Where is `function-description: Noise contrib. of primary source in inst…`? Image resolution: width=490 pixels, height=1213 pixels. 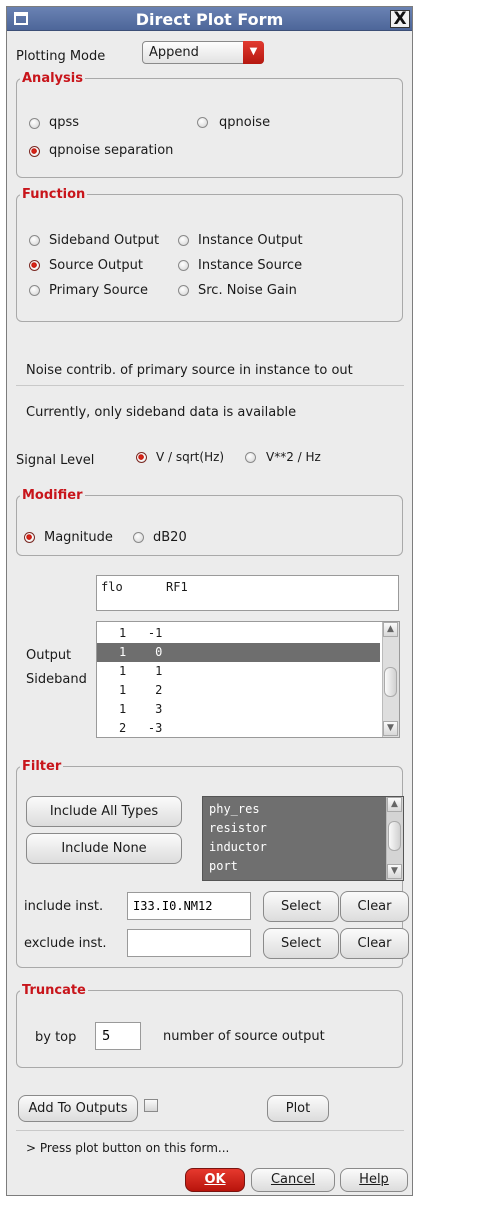
function-description: Noise contrib. of primary source in inst… is located at coordinates (189, 370).